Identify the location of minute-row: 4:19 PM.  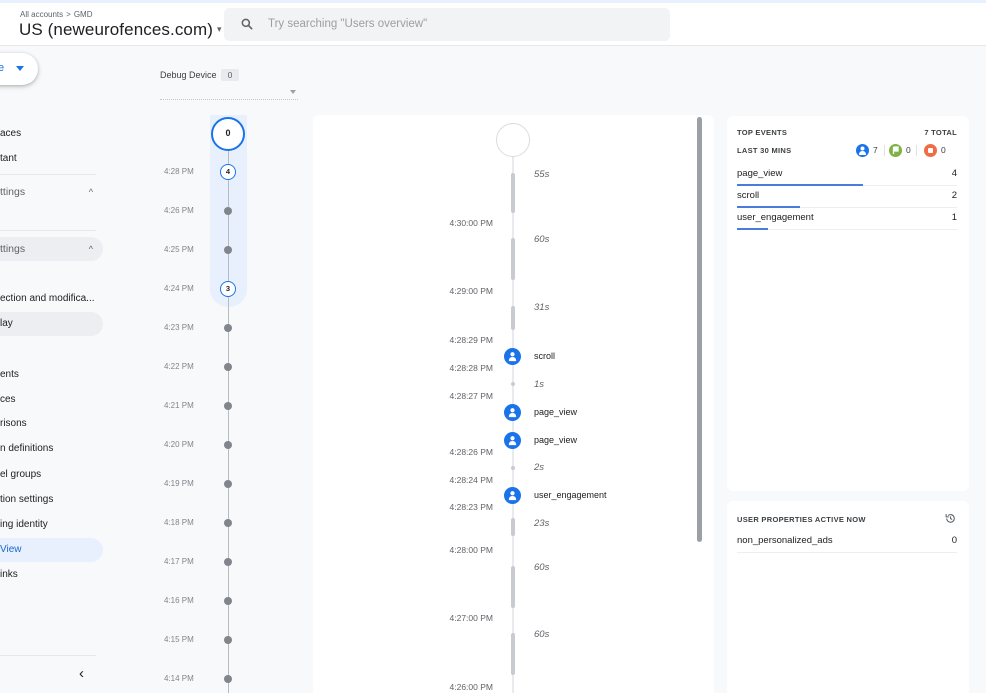
(230, 484).